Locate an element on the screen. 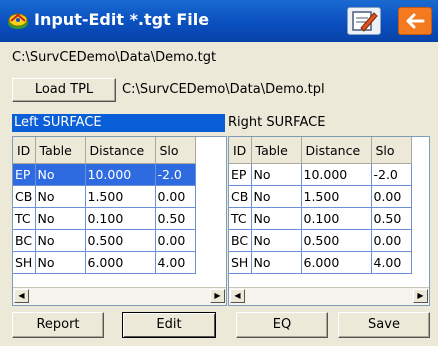 This screenshot has height=346, width=438. report-button: Report is located at coordinates (58, 325).